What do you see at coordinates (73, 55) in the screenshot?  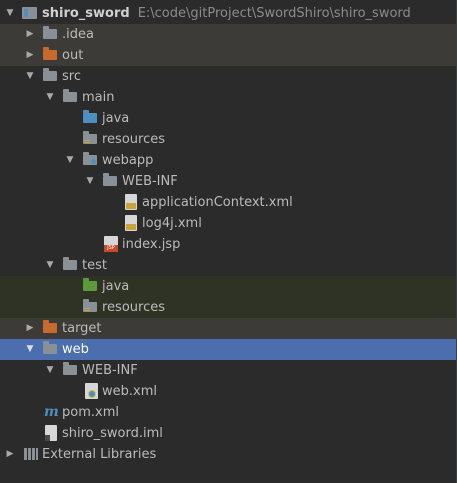 I see `tree-item-label: out` at bounding box center [73, 55].